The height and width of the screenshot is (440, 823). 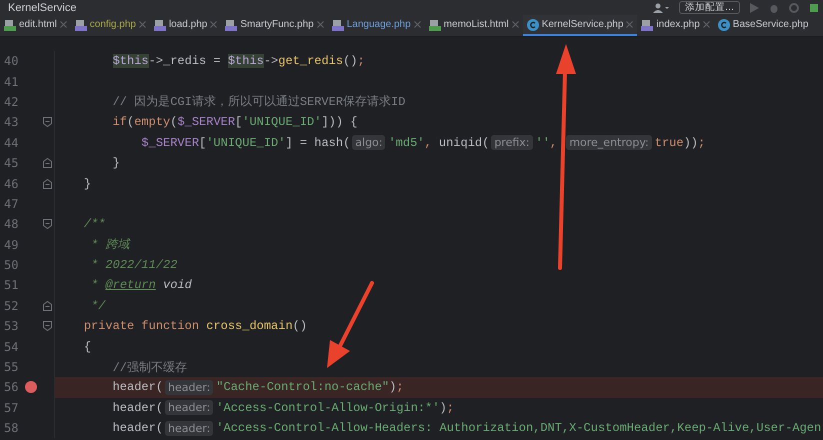 I want to click on line-number: 56, so click(x=11, y=387).